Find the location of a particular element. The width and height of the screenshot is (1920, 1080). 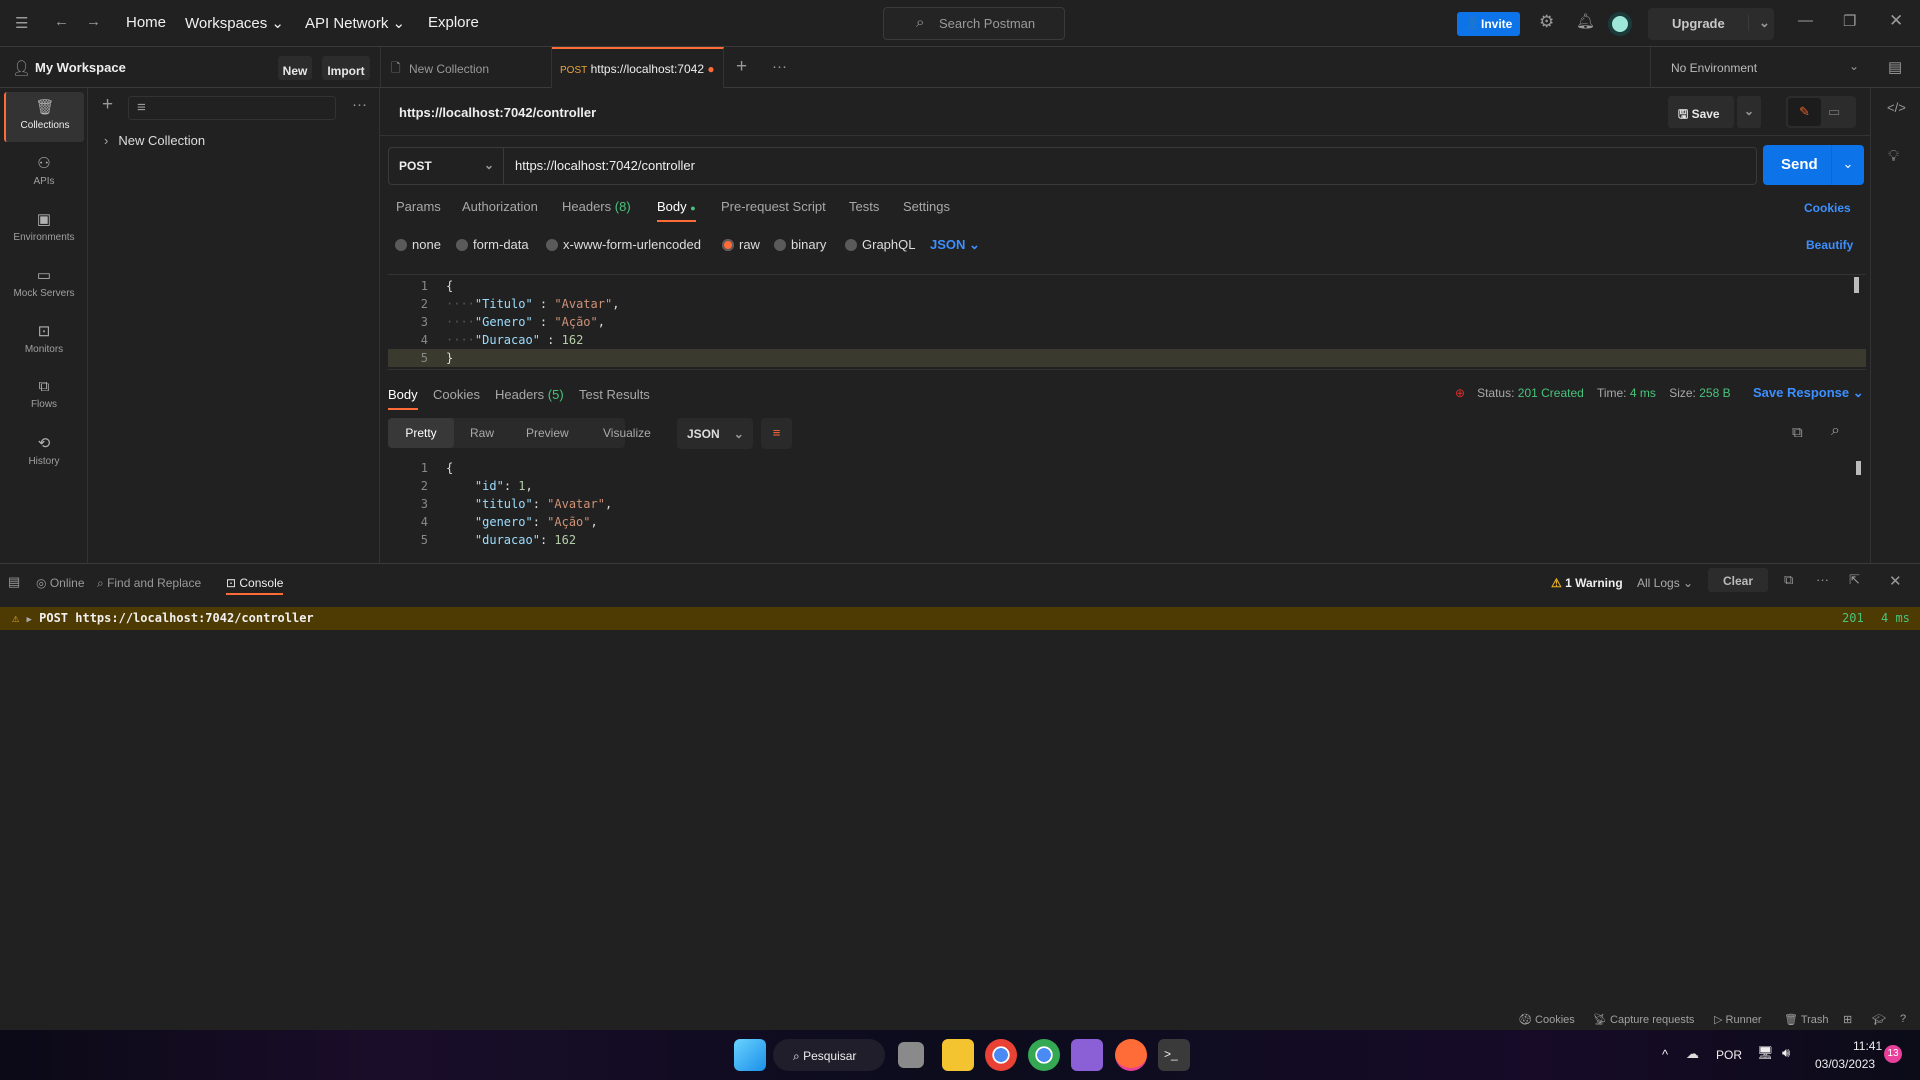

forward-icon: → is located at coordinates (93, 21).